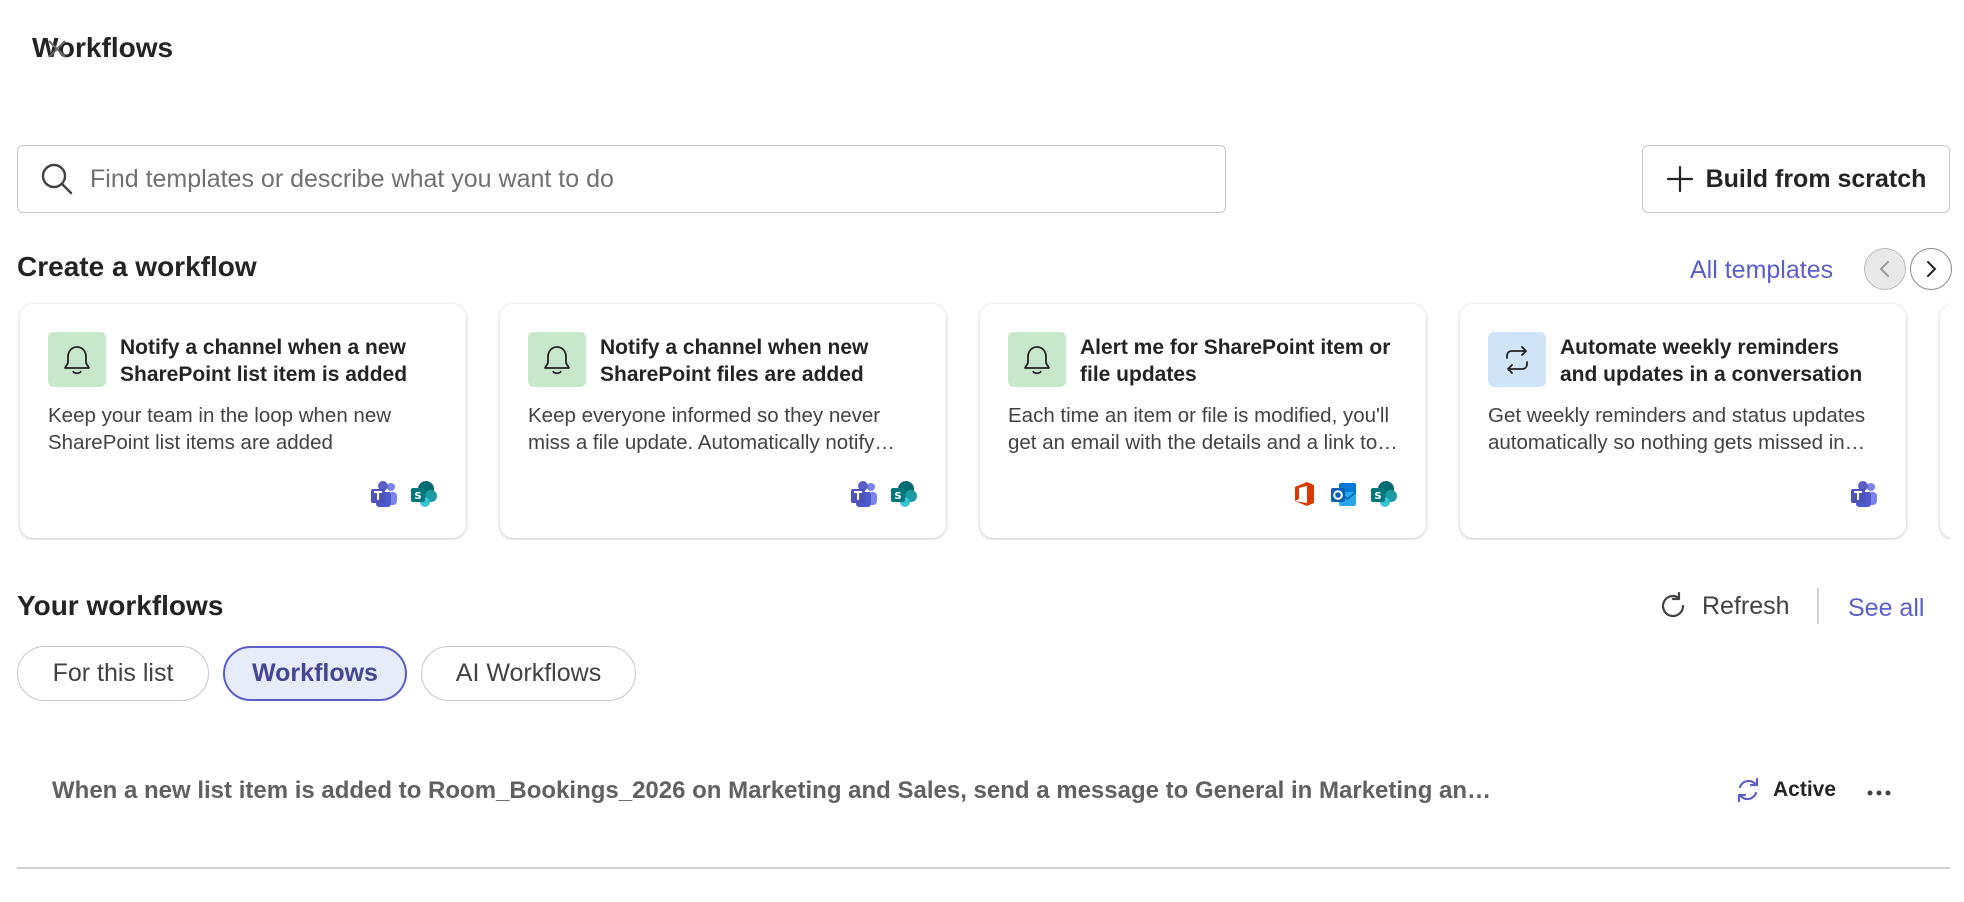 The width and height of the screenshot is (1964, 902). What do you see at coordinates (640, 179) in the screenshot?
I see `search-input` at bounding box center [640, 179].